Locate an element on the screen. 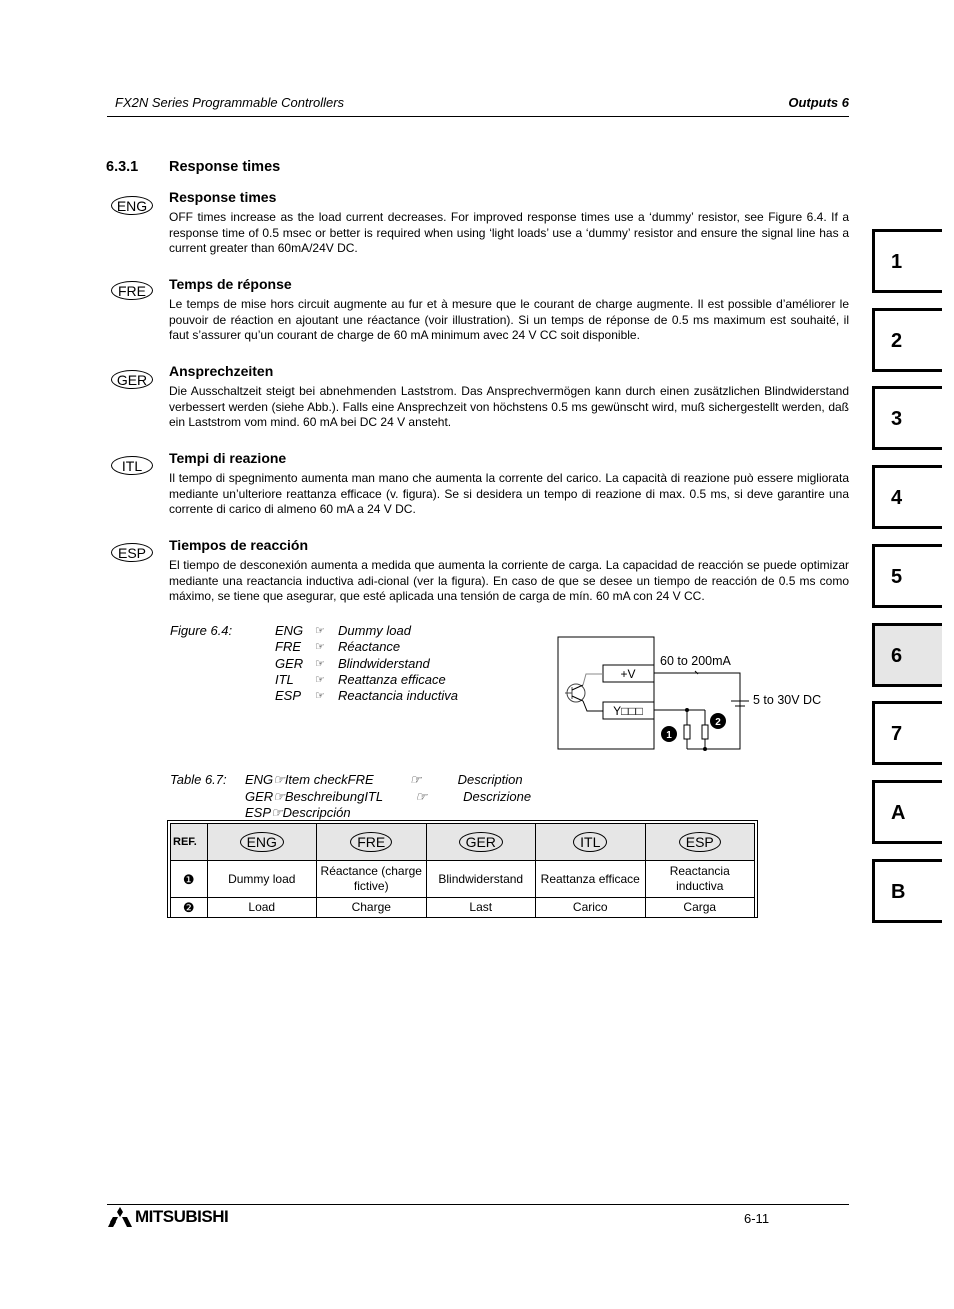 The image size is (954, 1309). lang-code: ESP is located at coordinates (288, 696).